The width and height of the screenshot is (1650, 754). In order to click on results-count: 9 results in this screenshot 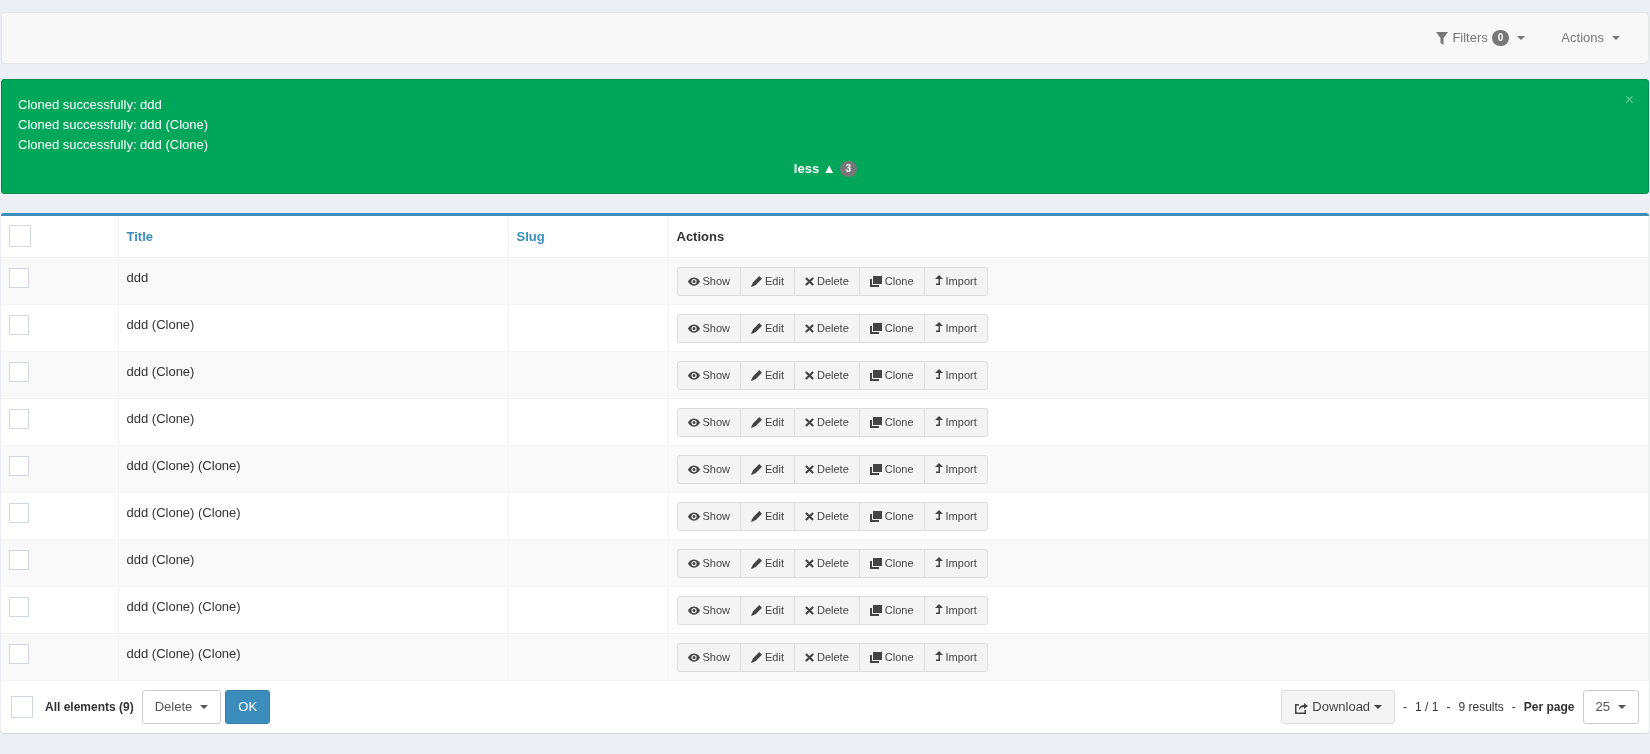, I will do `click(1481, 707)`.